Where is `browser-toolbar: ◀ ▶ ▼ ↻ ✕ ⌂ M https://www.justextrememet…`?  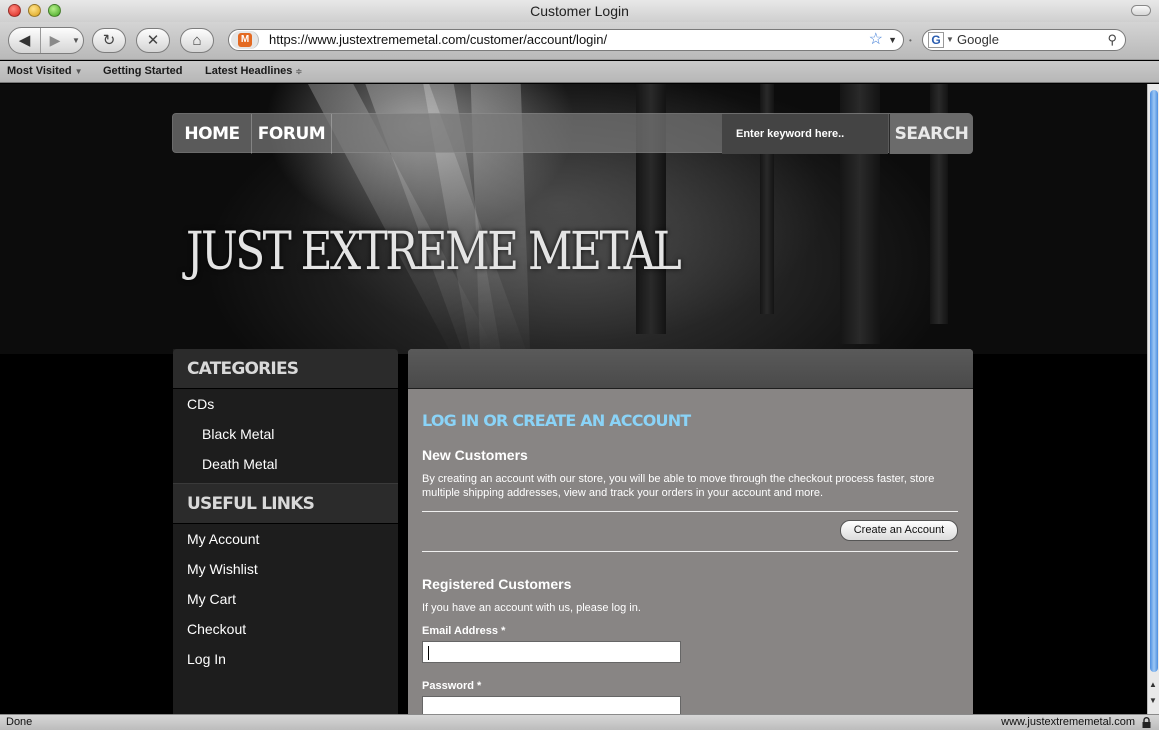 browser-toolbar: ◀ ▶ ▼ ↻ ✕ ⌂ M https://www.justextrememet… is located at coordinates (579, 41).